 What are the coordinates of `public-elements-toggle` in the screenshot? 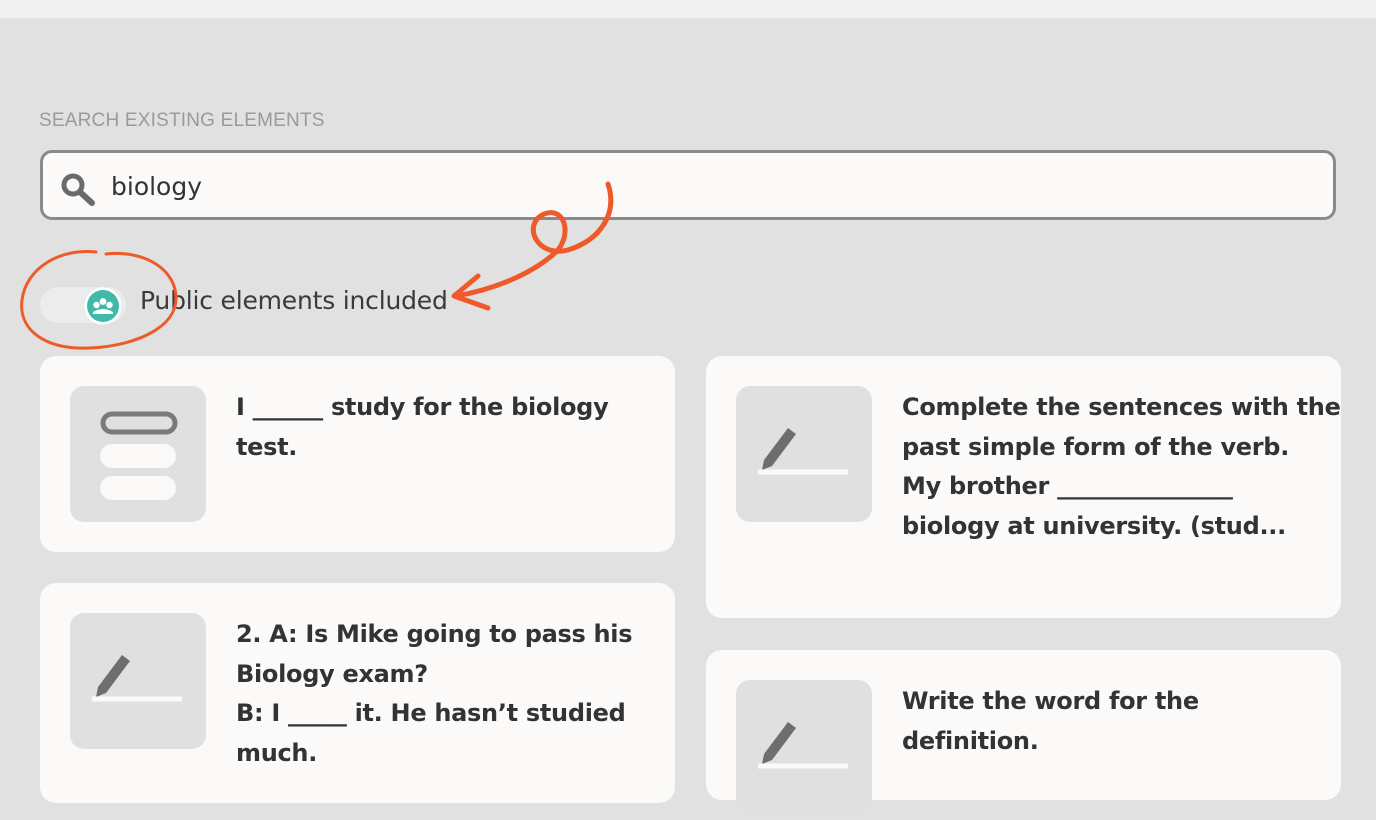 It's located at (85, 304).